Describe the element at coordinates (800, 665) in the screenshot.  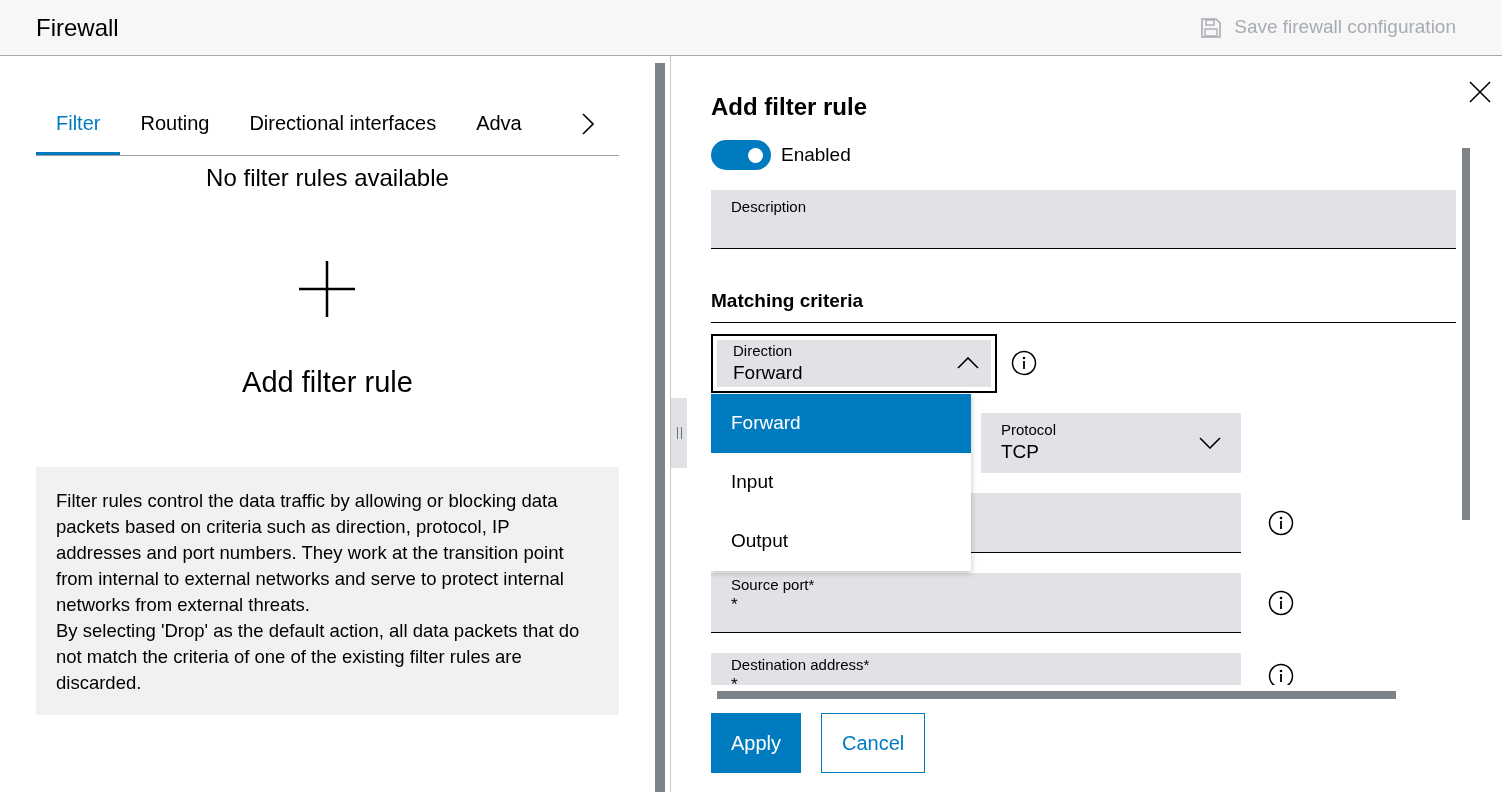
I see `field-label: Destination address*` at that location.